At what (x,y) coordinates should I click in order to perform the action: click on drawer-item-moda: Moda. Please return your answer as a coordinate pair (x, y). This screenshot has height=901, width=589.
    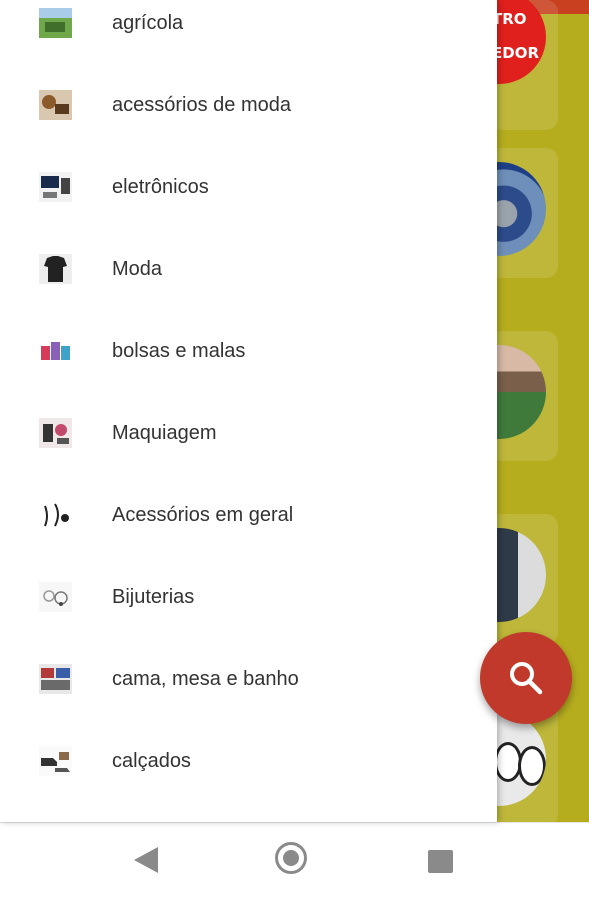
    Looking at the image, I should click on (248, 269).